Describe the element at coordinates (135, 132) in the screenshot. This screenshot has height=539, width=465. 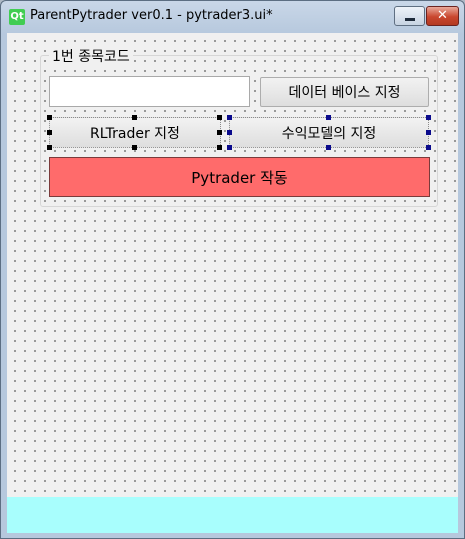
I see `rltrader-select-button: RLTrader 지정` at that location.